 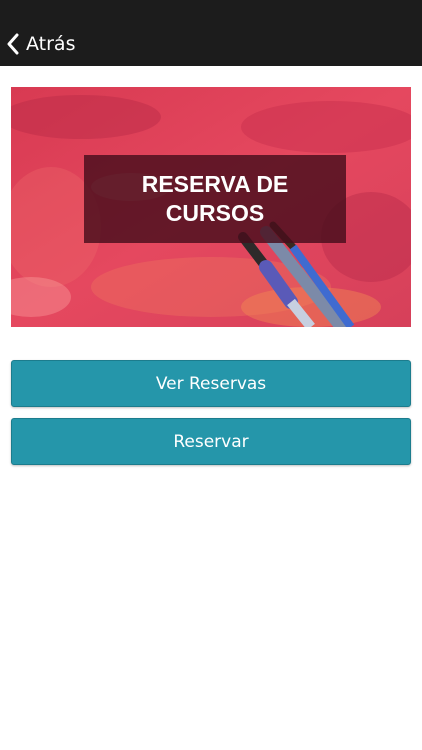 I want to click on nav-bar: Atrás, so click(x=211, y=33).